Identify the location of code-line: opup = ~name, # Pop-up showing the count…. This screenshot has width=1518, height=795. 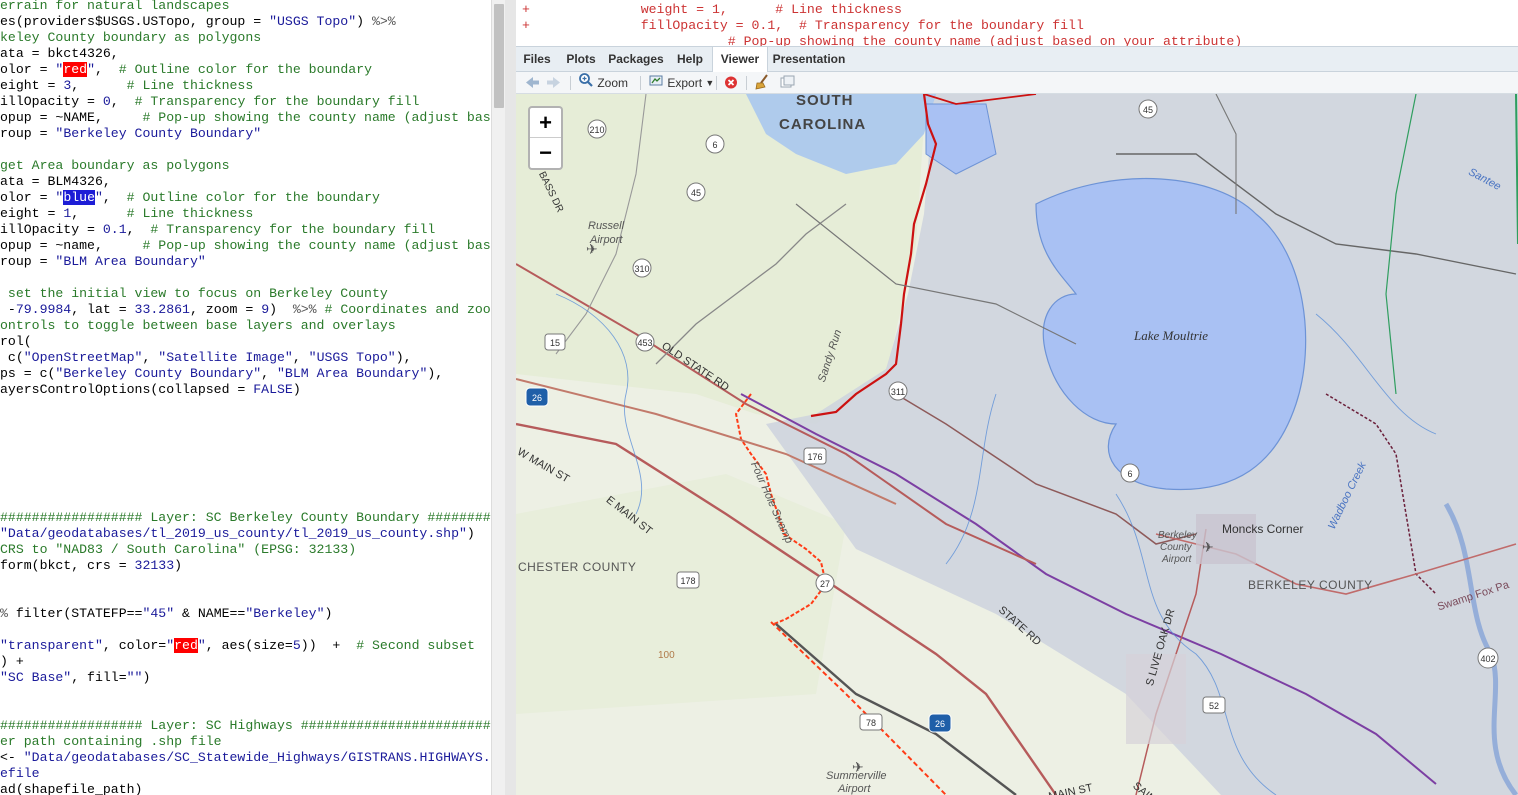
(245, 246).